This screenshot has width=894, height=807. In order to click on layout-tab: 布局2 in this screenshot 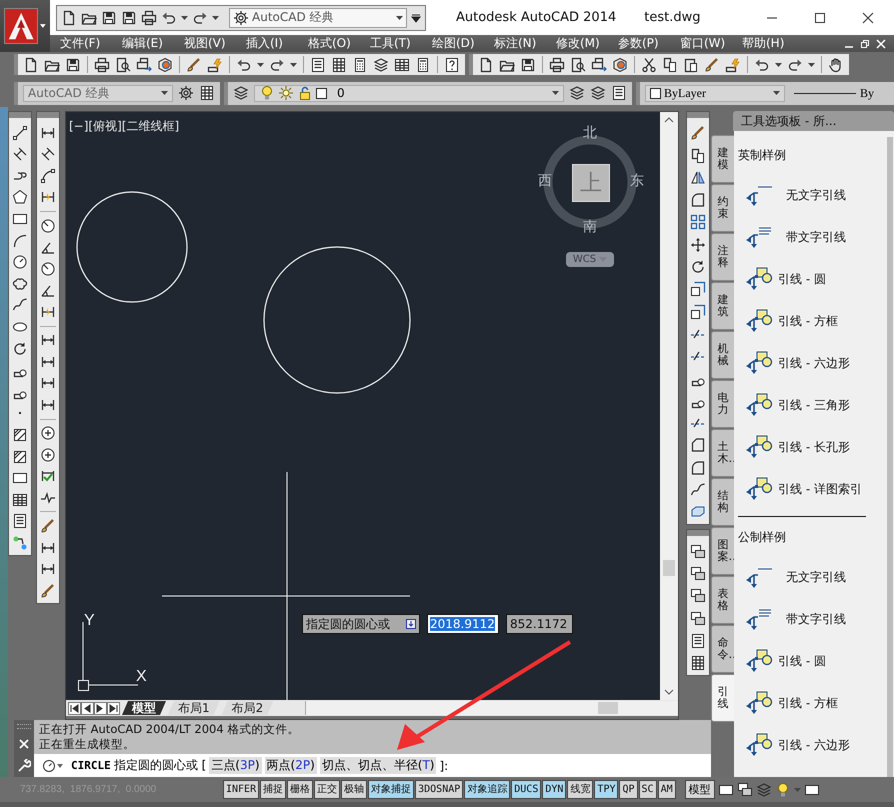, I will do `click(248, 708)`.